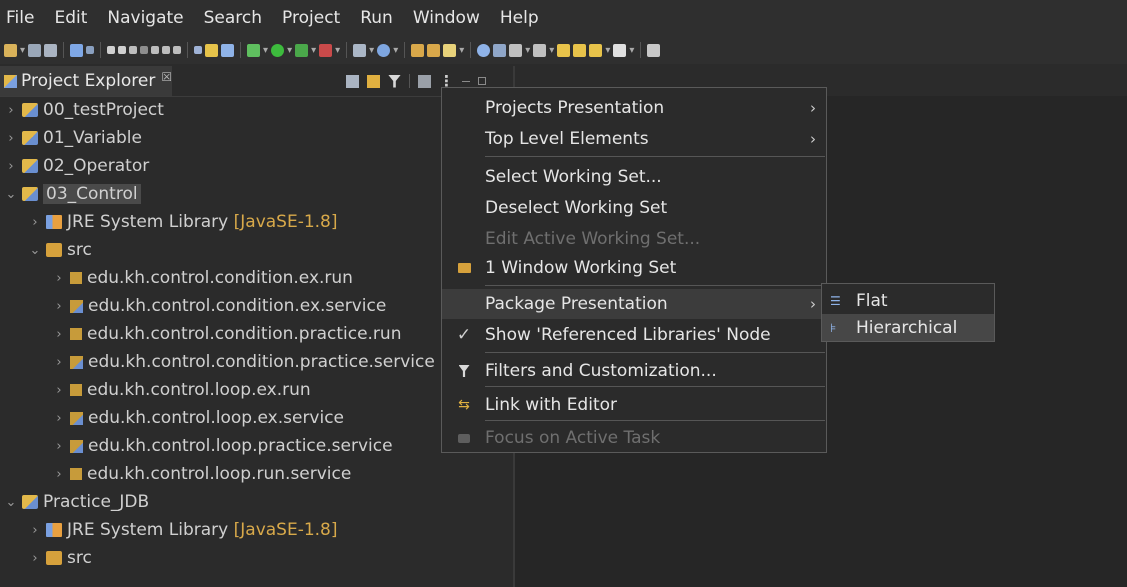 Image resolution: width=1127 pixels, height=587 pixels. What do you see at coordinates (337, 50) in the screenshot?
I see `external-tools-dropdown-icon: ▾` at bounding box center [337, 50].